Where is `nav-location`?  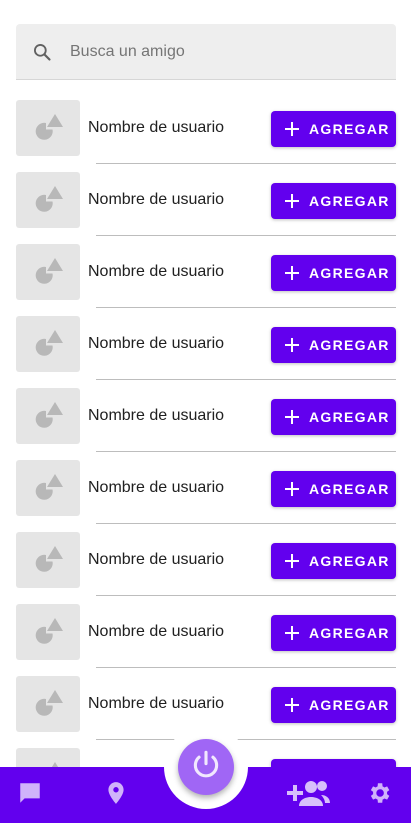 nav-location is located at coordinates (116, 795).